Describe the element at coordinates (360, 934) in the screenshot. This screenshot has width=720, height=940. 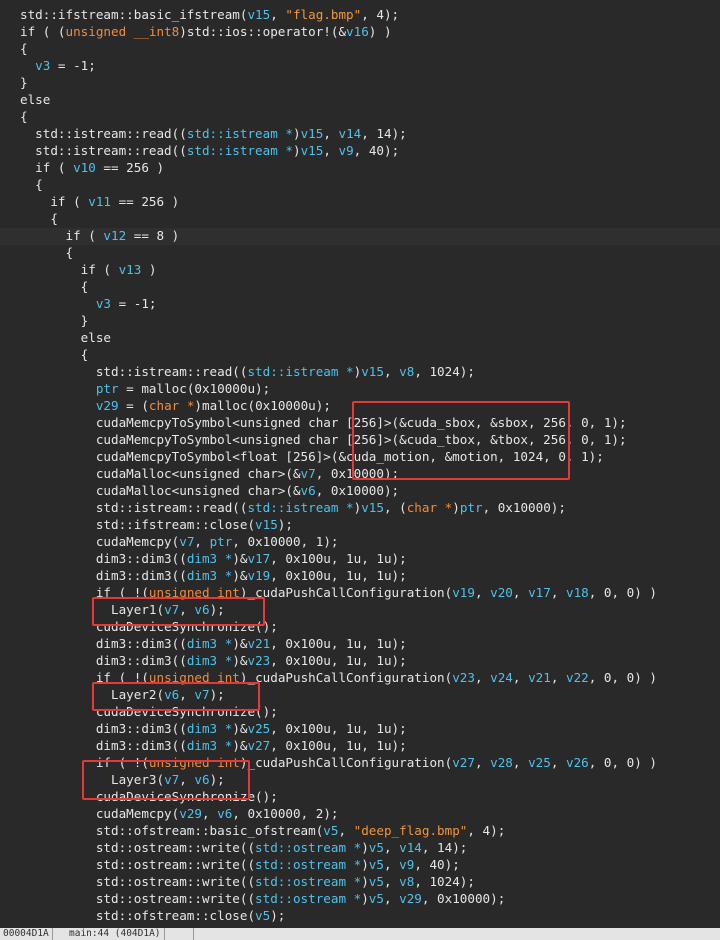
I see `status-bar: 00004D1A main:44 (404D1A)` at that location.